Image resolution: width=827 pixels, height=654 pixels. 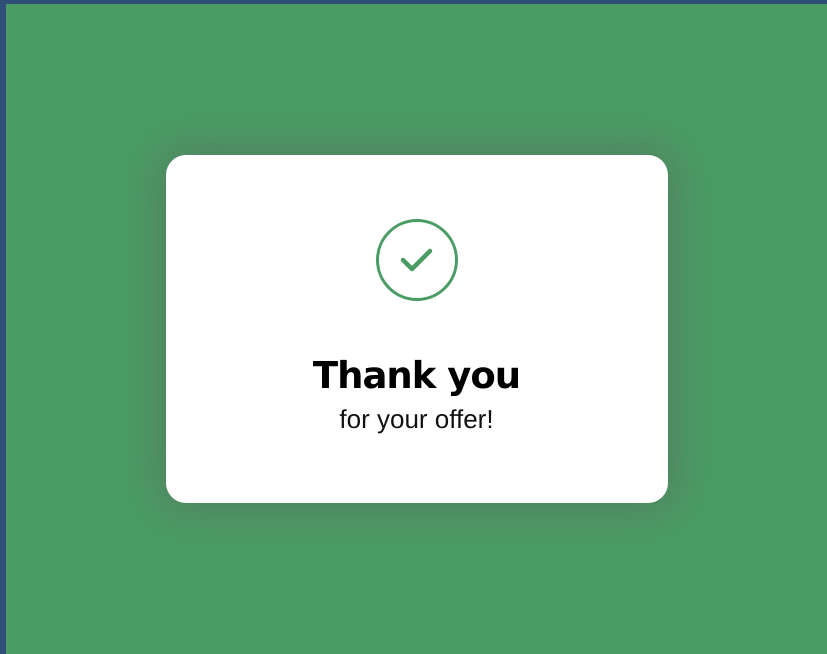 I want to click on dialog-title: Thank you, so click(x=416, y=376).